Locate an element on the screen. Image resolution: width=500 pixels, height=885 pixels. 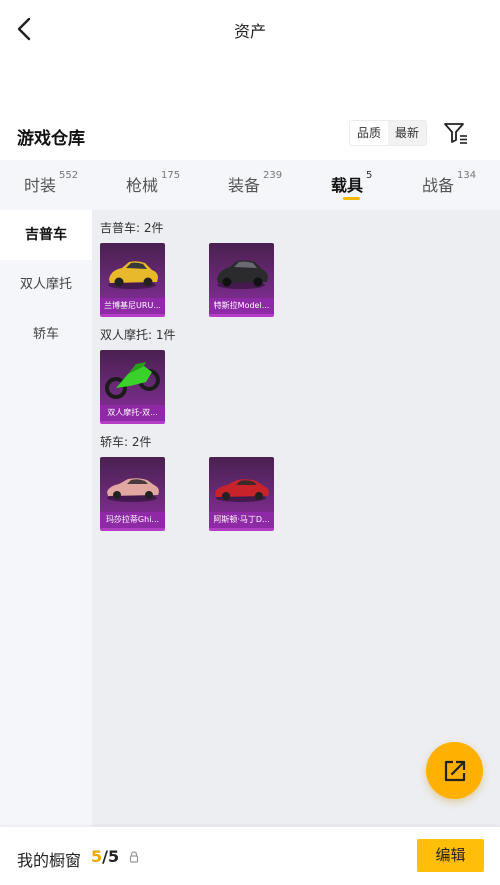
external-link-icon is located at coordinates (454, 770).